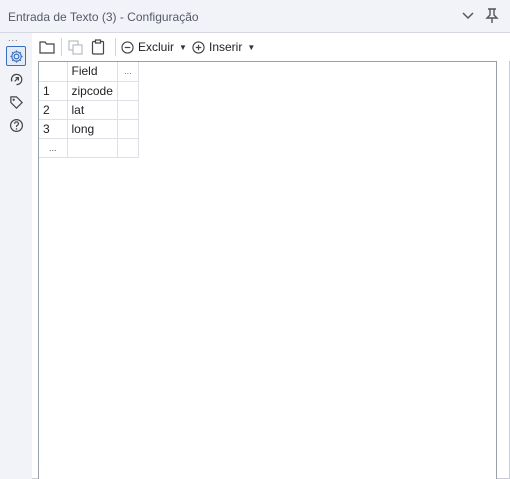 Image resolution: width=510 pixels, height=479 pixels. I want to click on cell-field: lat, so click(92, 110).